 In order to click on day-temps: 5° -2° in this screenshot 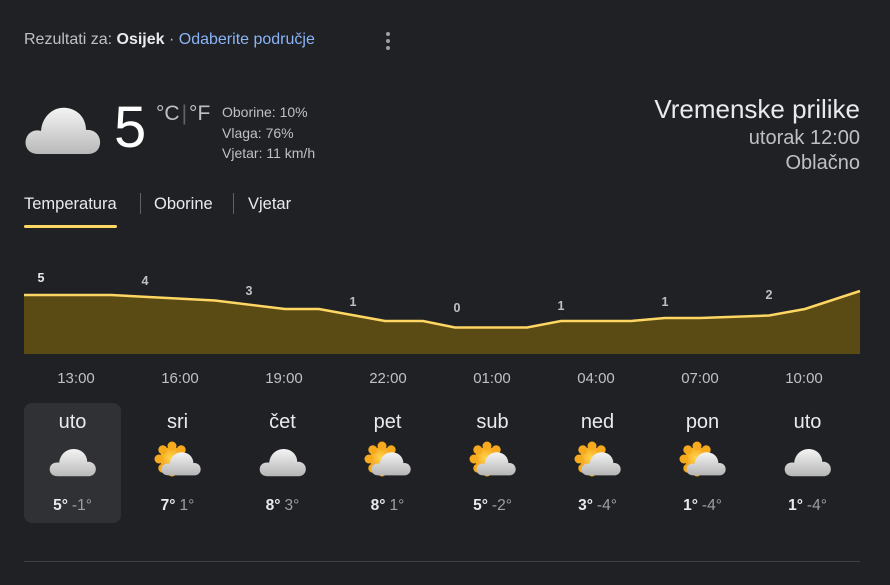, I will do `click(492, 506)`.